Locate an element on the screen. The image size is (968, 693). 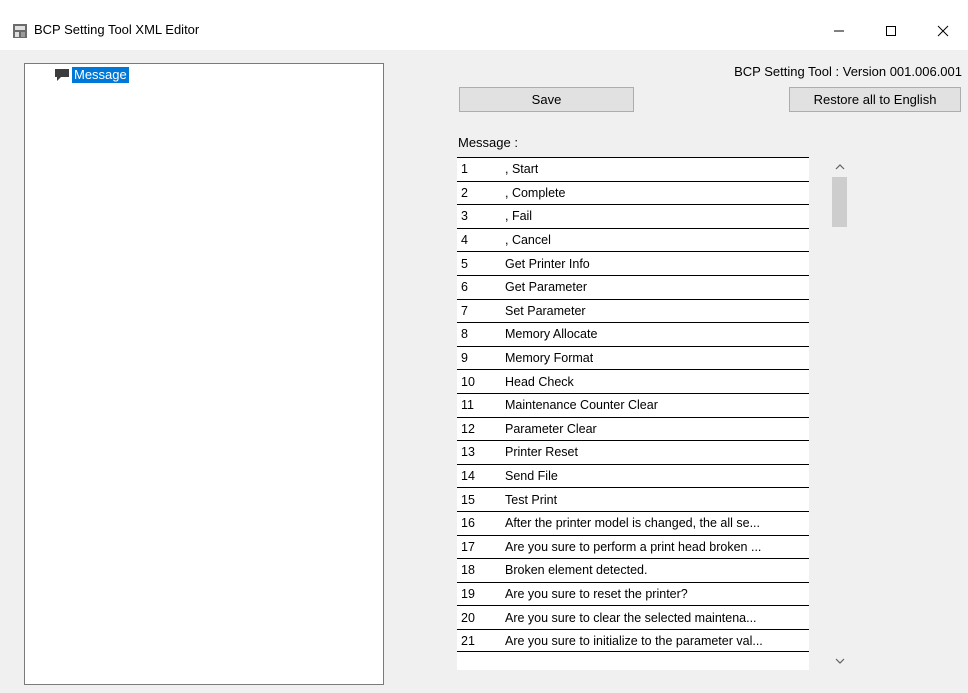
message-text: Get Printer Info is located at coordinates (547, 263).